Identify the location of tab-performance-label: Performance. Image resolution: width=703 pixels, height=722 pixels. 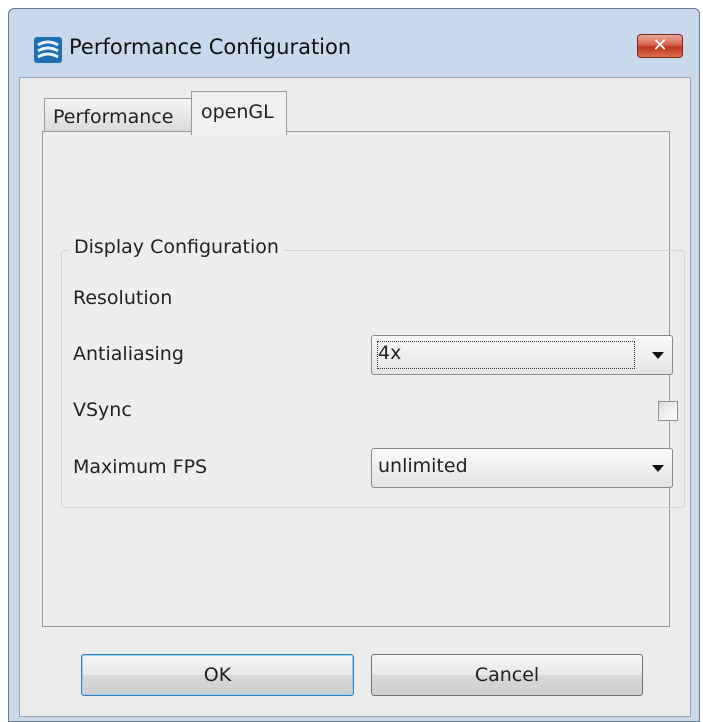
(113, 117).